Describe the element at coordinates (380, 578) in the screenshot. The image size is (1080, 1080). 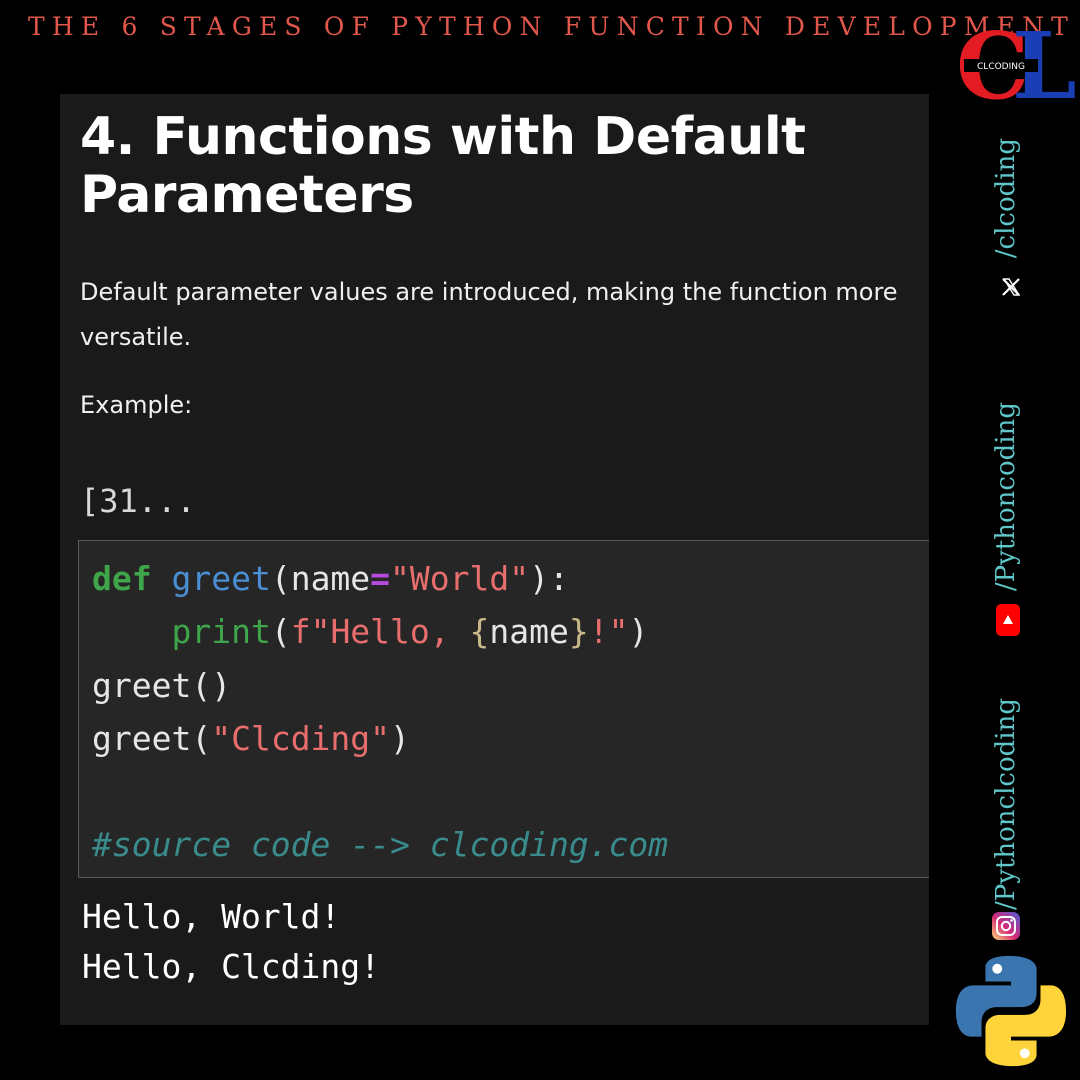
I see `code-operator-equals: =` at that location.